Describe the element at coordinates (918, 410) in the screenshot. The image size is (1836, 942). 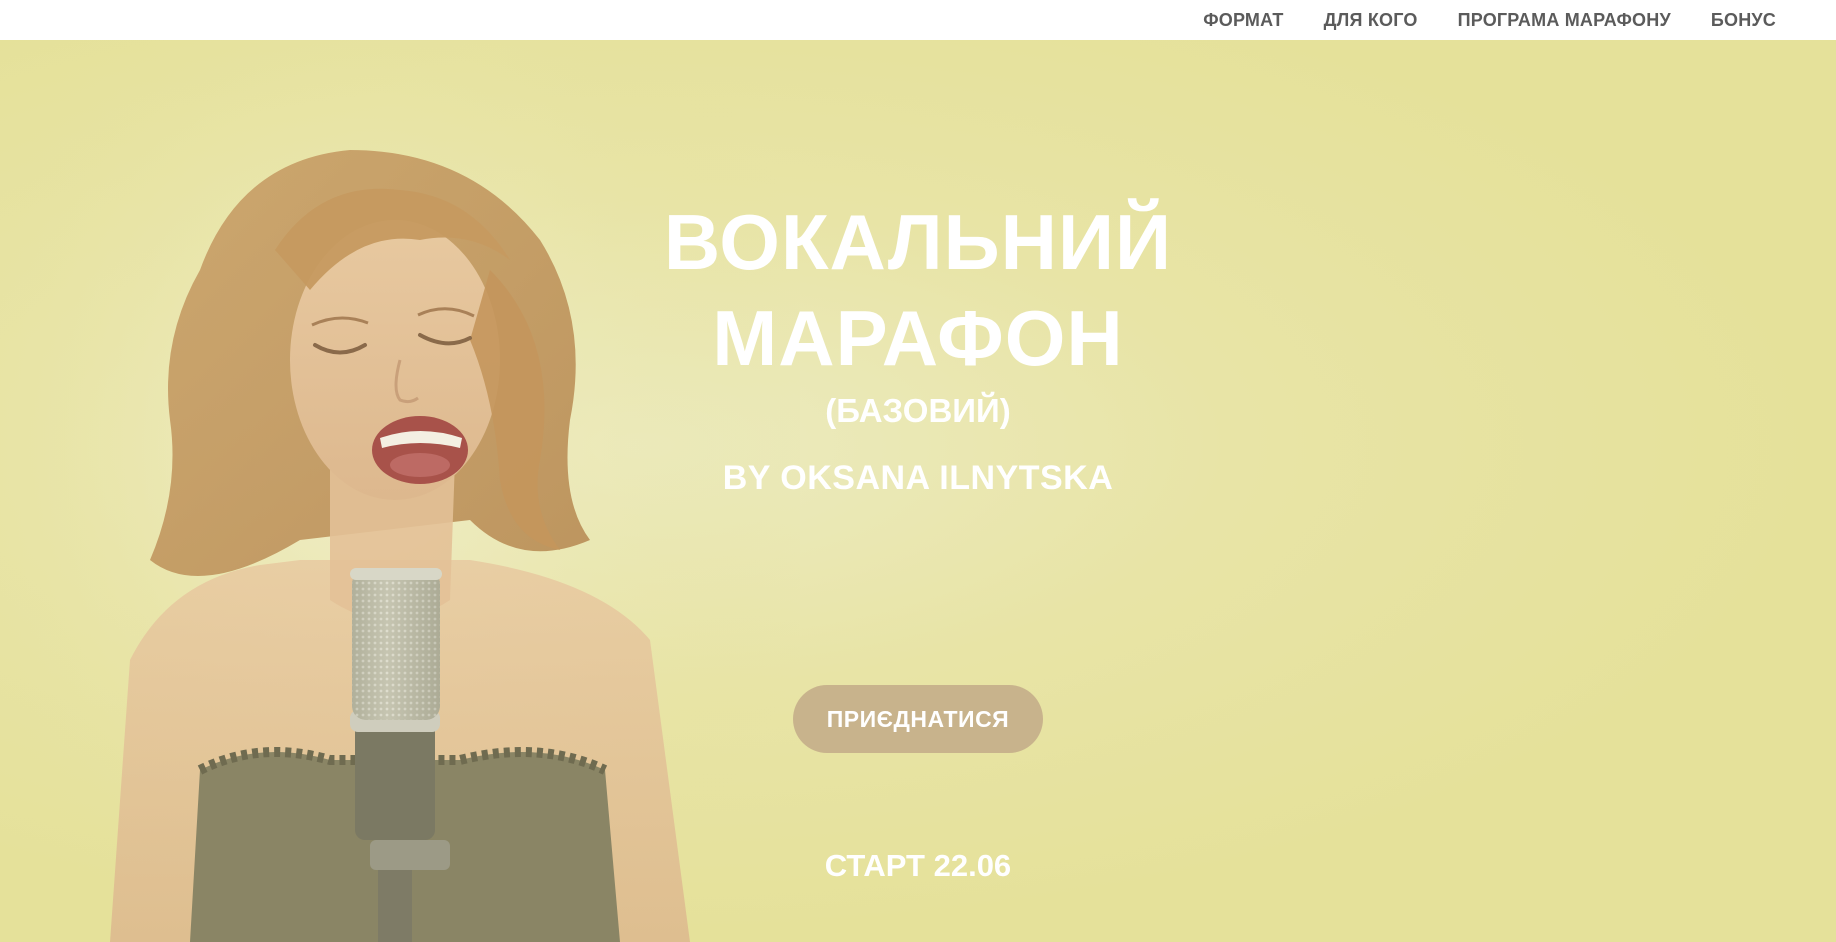
I see `hero-subtitle: (БАЗОВИЙ)` at that location.